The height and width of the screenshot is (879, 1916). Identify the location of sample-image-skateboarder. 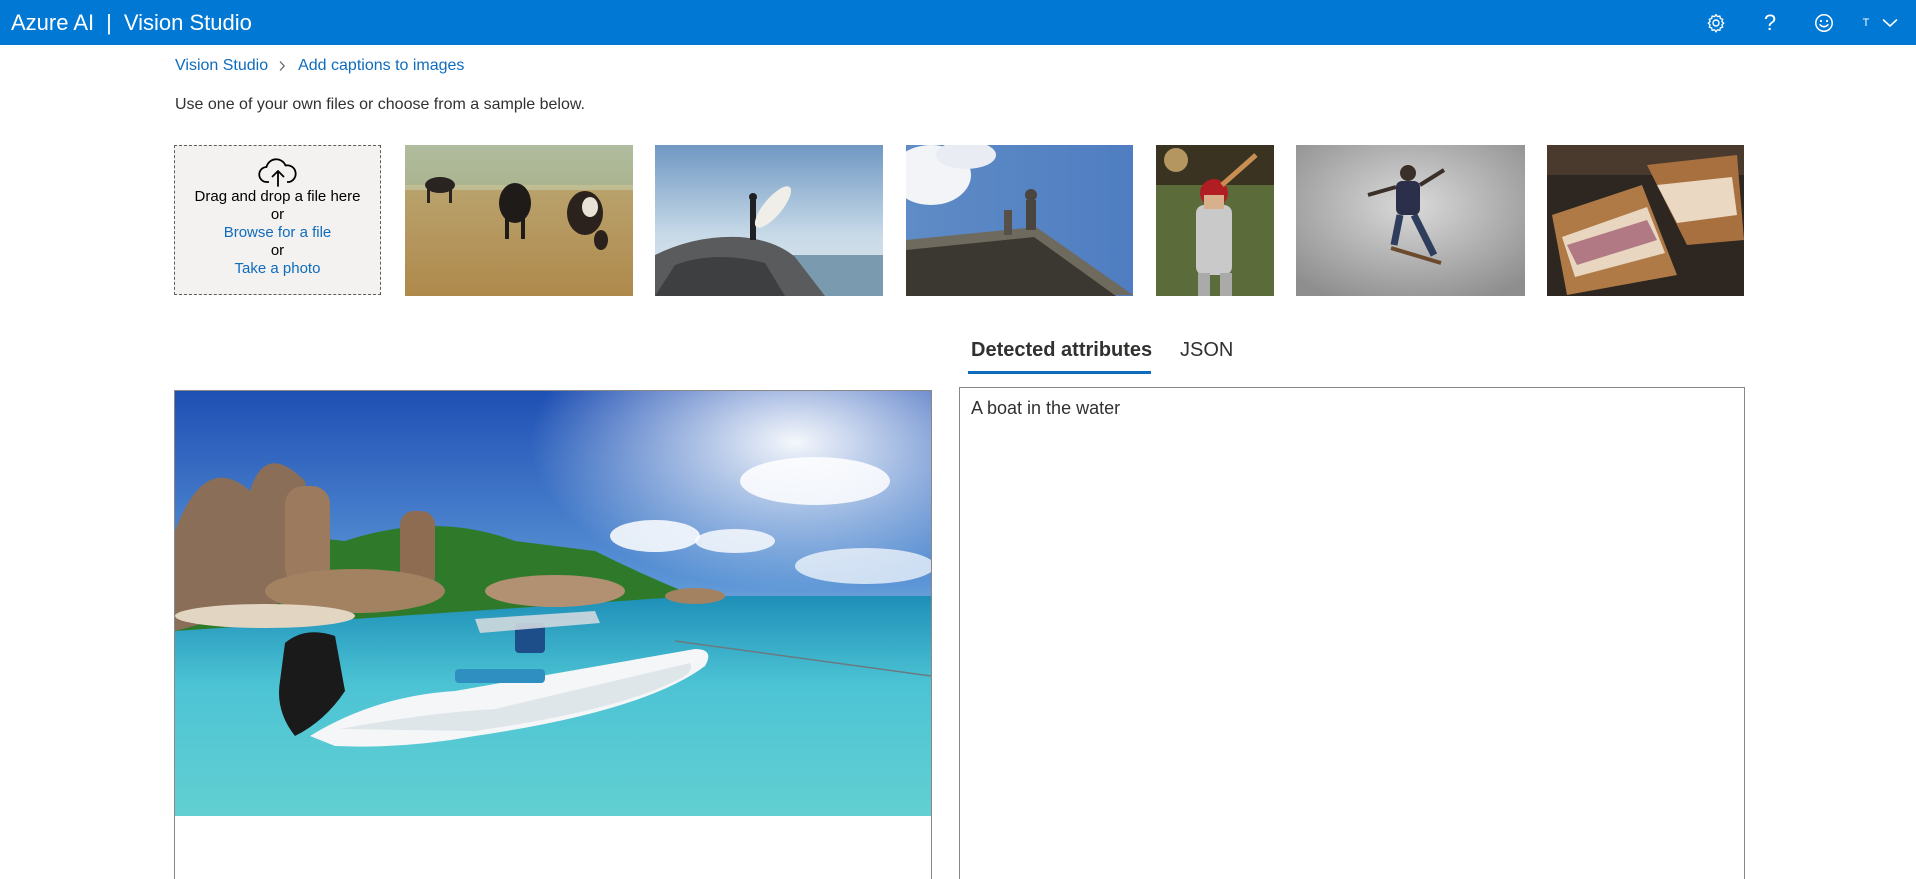
(1410, 220).